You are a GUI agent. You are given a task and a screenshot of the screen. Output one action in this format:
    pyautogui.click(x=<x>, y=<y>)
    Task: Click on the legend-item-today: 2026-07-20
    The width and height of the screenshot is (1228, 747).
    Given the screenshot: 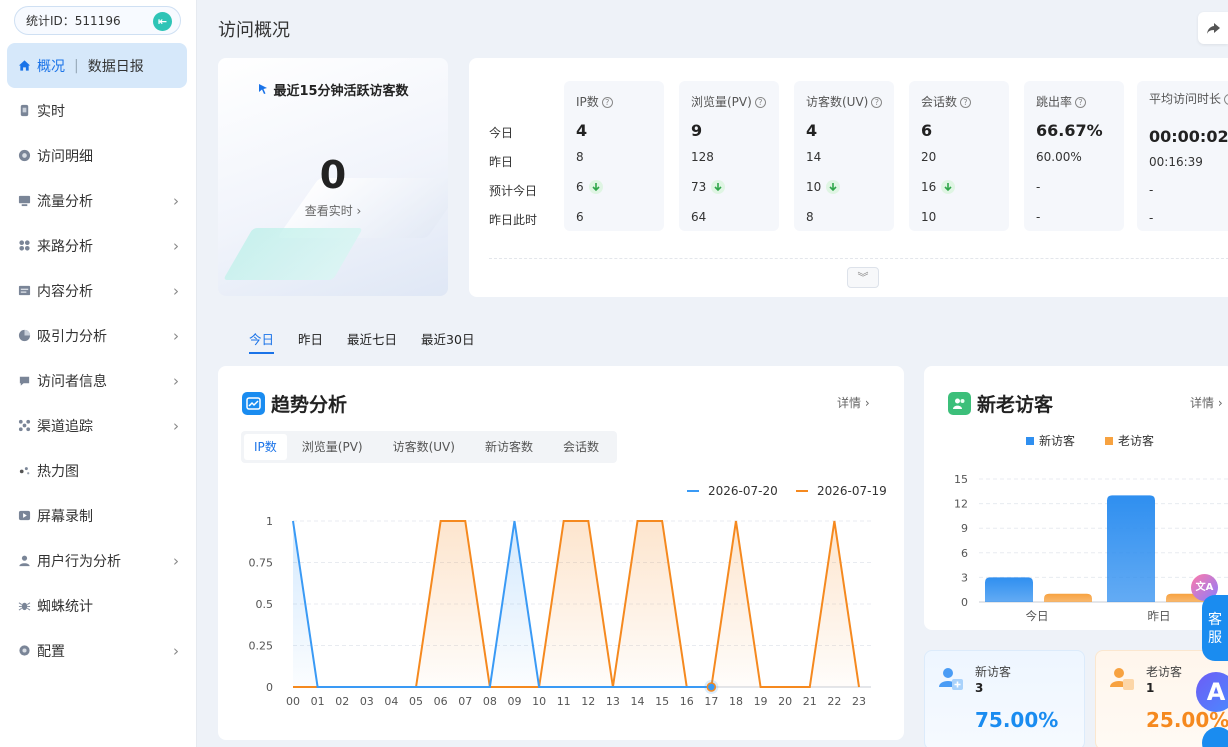 What is the action you would take?
    pyautogui.click(x=732, y=491)
    